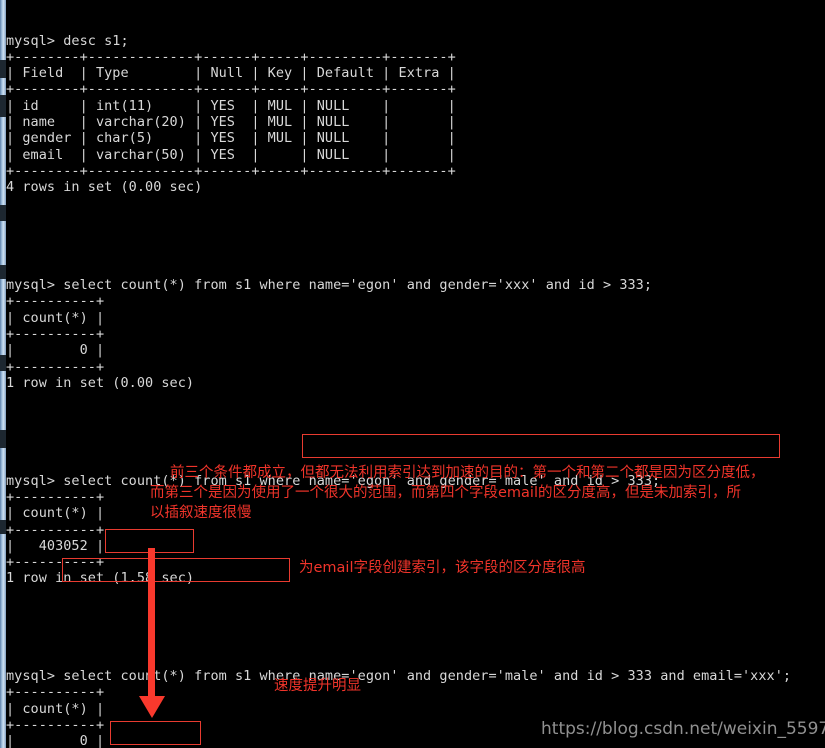 The image size is (825, 748). Describe the element at coordinates (317, 686) in the screenshot. I see `annotation-speedup: 速度提升明显` at that location.